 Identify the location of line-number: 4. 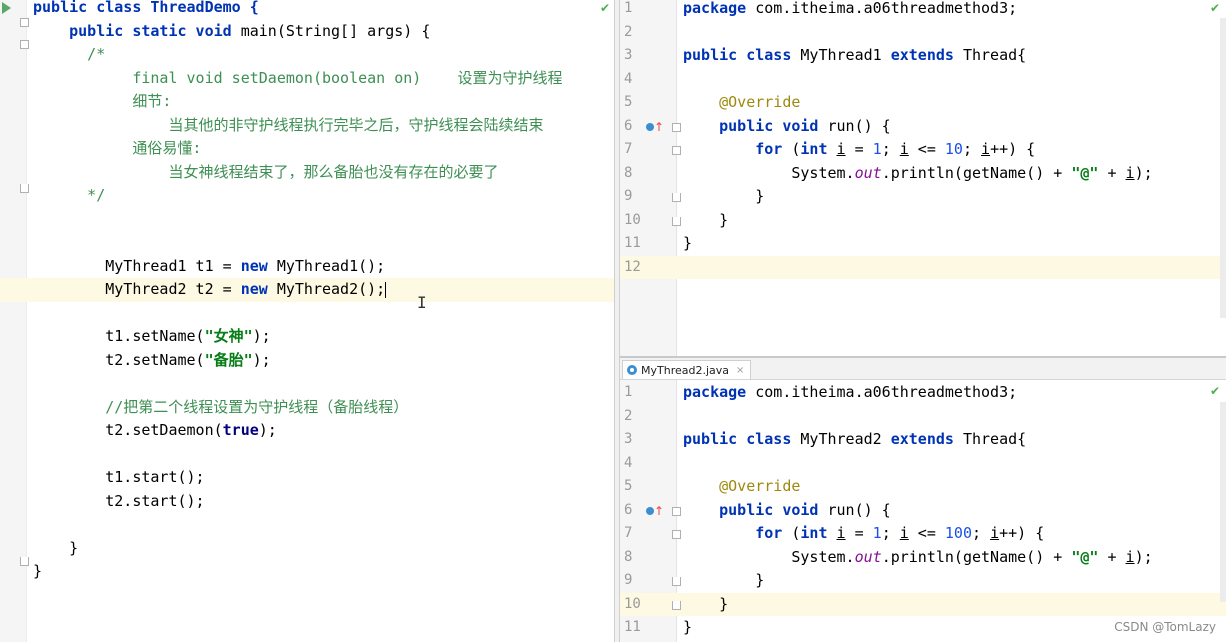
(628, 462).